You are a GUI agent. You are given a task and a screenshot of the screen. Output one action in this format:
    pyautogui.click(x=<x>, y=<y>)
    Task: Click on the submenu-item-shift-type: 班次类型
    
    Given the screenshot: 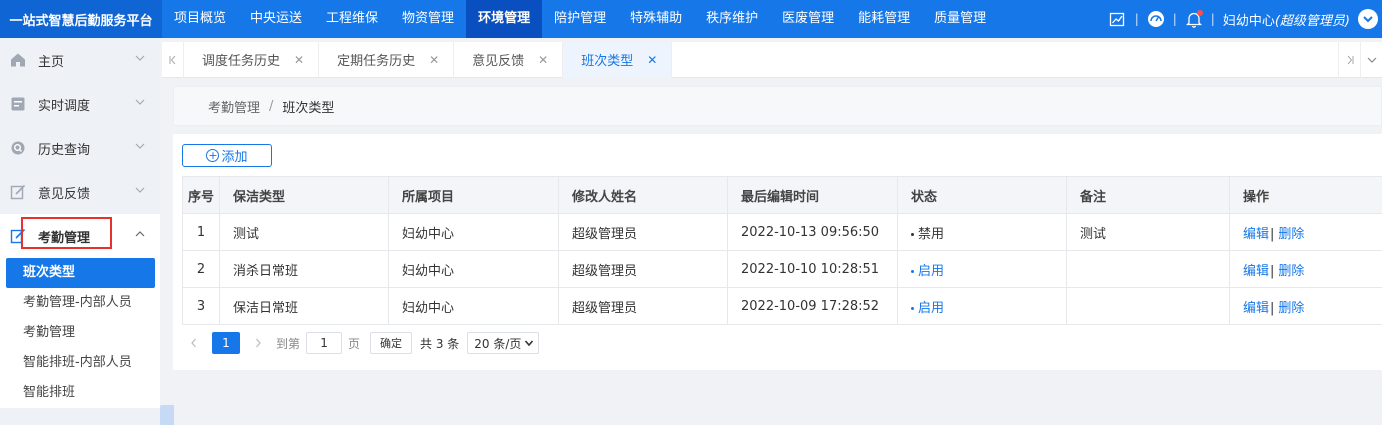 What is the action you would take?
    pyautogui.click(x=80, y=273)
    